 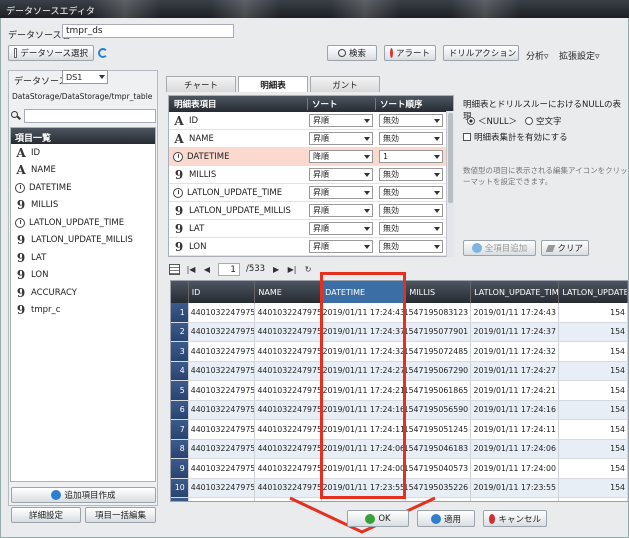 I want to click on list-item: 9 MILLIS, so click(x=83, y=206).